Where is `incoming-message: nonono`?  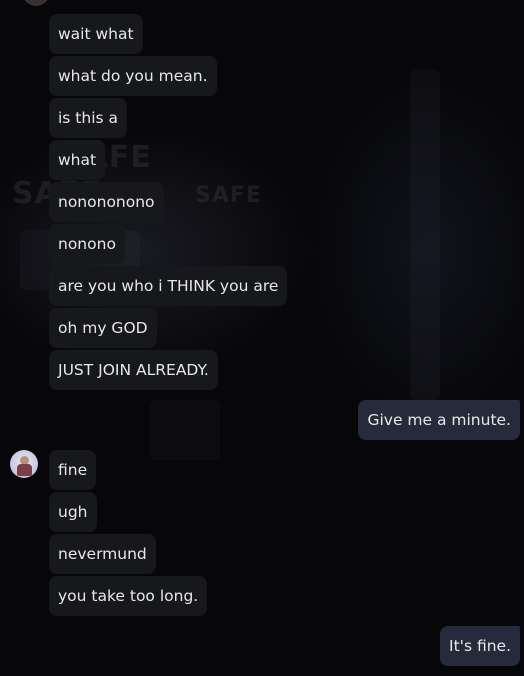 incoming-message: nonono is located at coordinates (87, 244).